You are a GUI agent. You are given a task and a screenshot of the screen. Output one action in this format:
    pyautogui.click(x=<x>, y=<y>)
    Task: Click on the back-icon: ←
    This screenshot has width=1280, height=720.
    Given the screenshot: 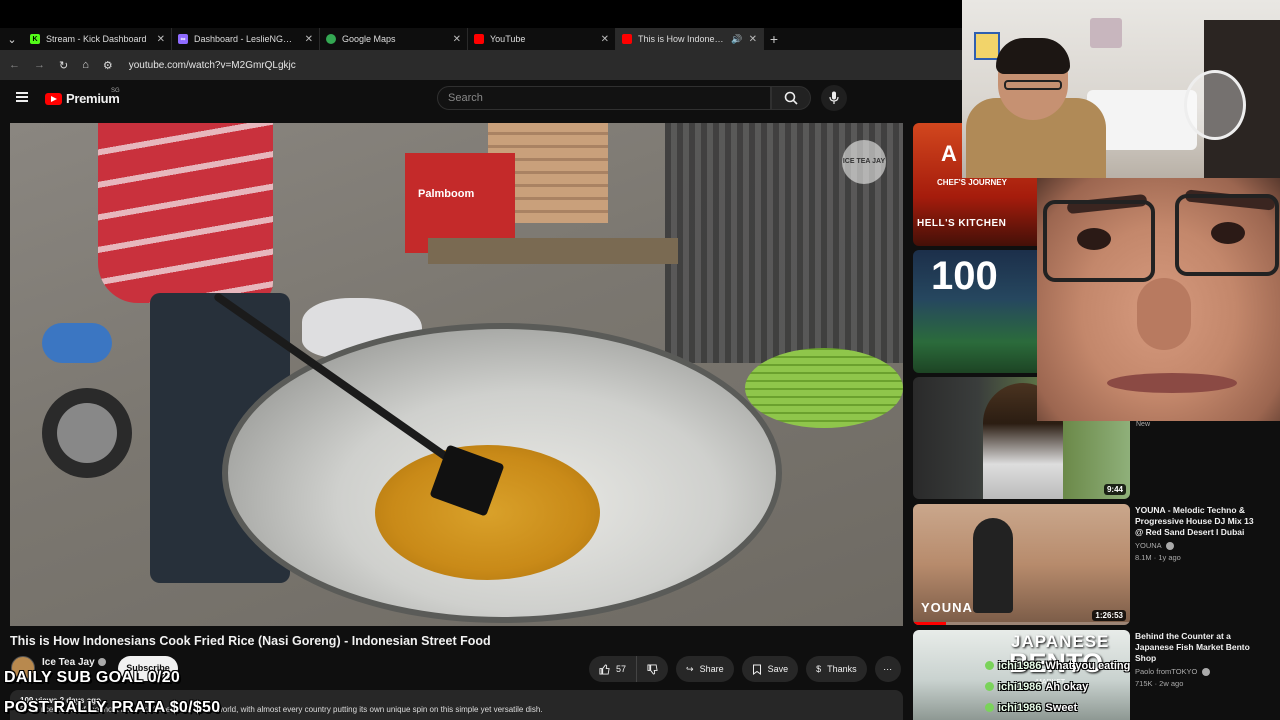 What is the action you would take?
    pyautogui.click(x=14, y=65)
    